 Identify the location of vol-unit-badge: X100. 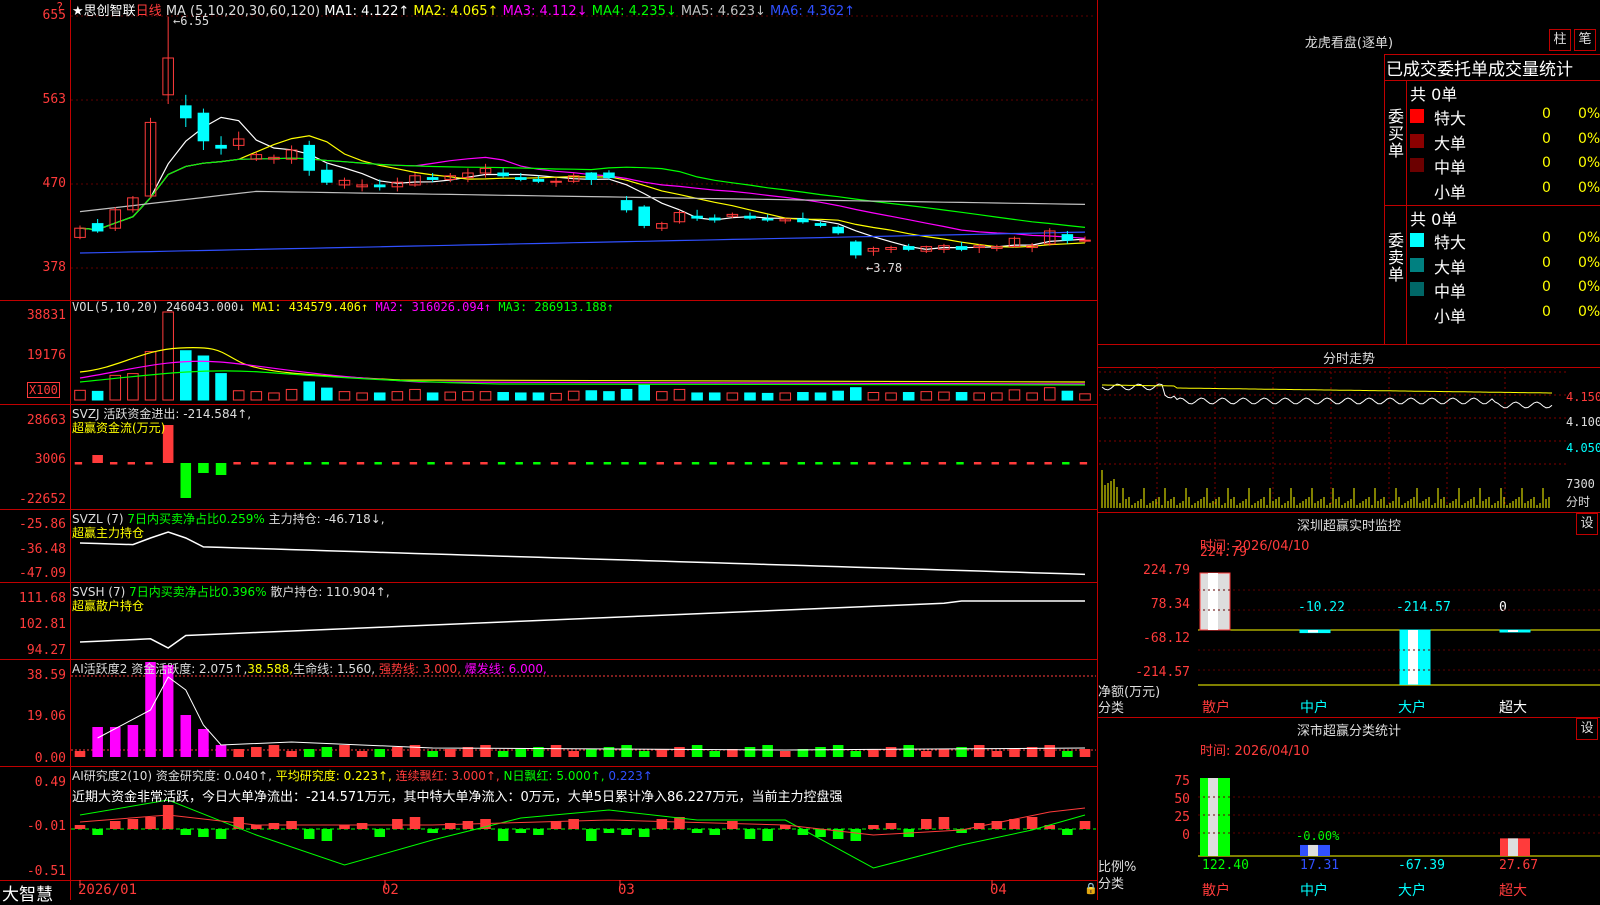
(43, 390).